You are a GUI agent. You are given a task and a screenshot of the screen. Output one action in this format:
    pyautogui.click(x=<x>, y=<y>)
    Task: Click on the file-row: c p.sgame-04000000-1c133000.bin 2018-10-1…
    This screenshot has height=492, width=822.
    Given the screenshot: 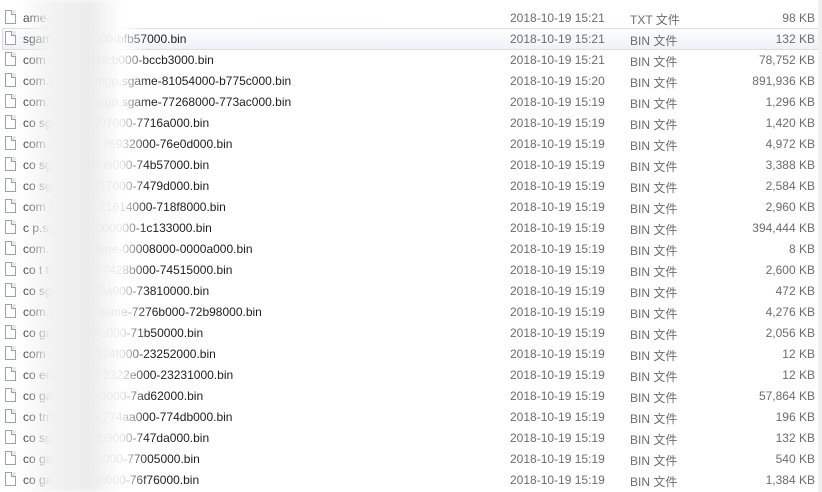 What is the action you would take?
    pyautogui.click(x=411, y=228)
    